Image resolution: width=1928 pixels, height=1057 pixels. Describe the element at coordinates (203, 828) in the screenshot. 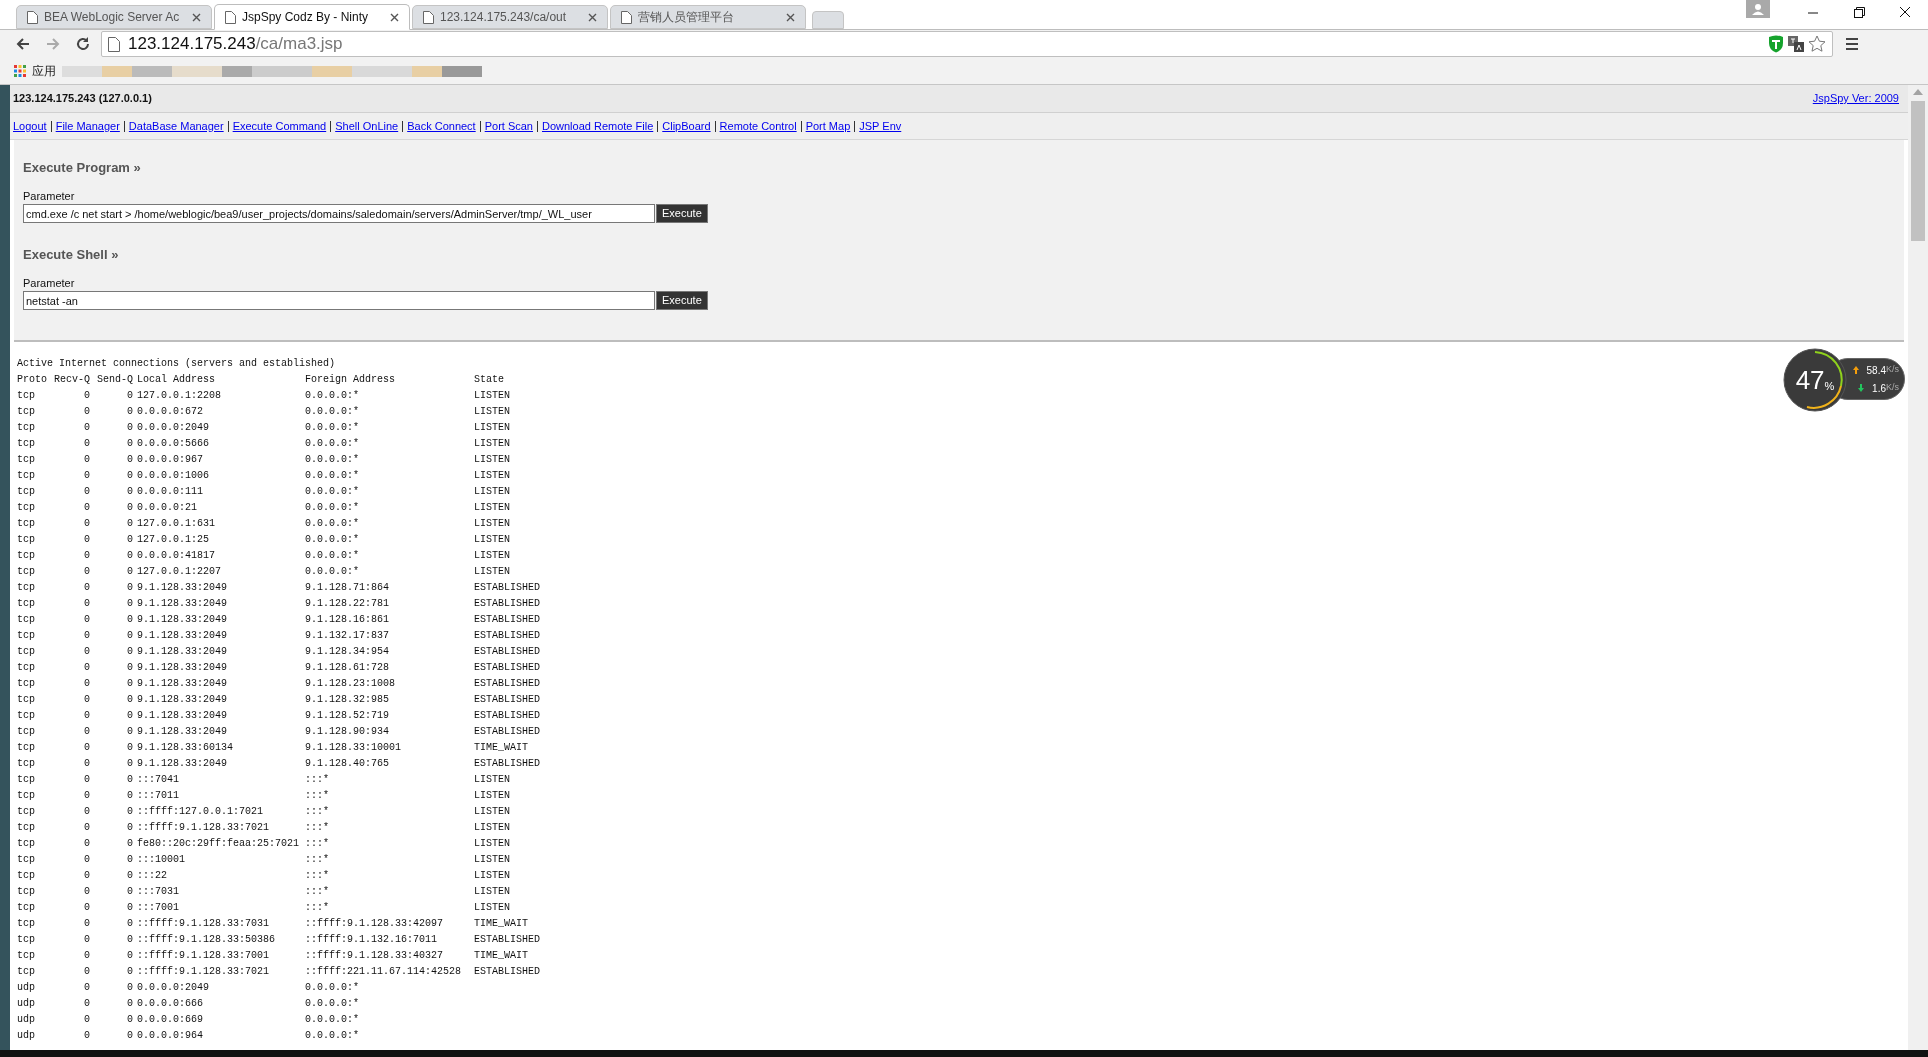

I see `table-cell-text: ::ffff:9.1.128.33:7021` at that location.